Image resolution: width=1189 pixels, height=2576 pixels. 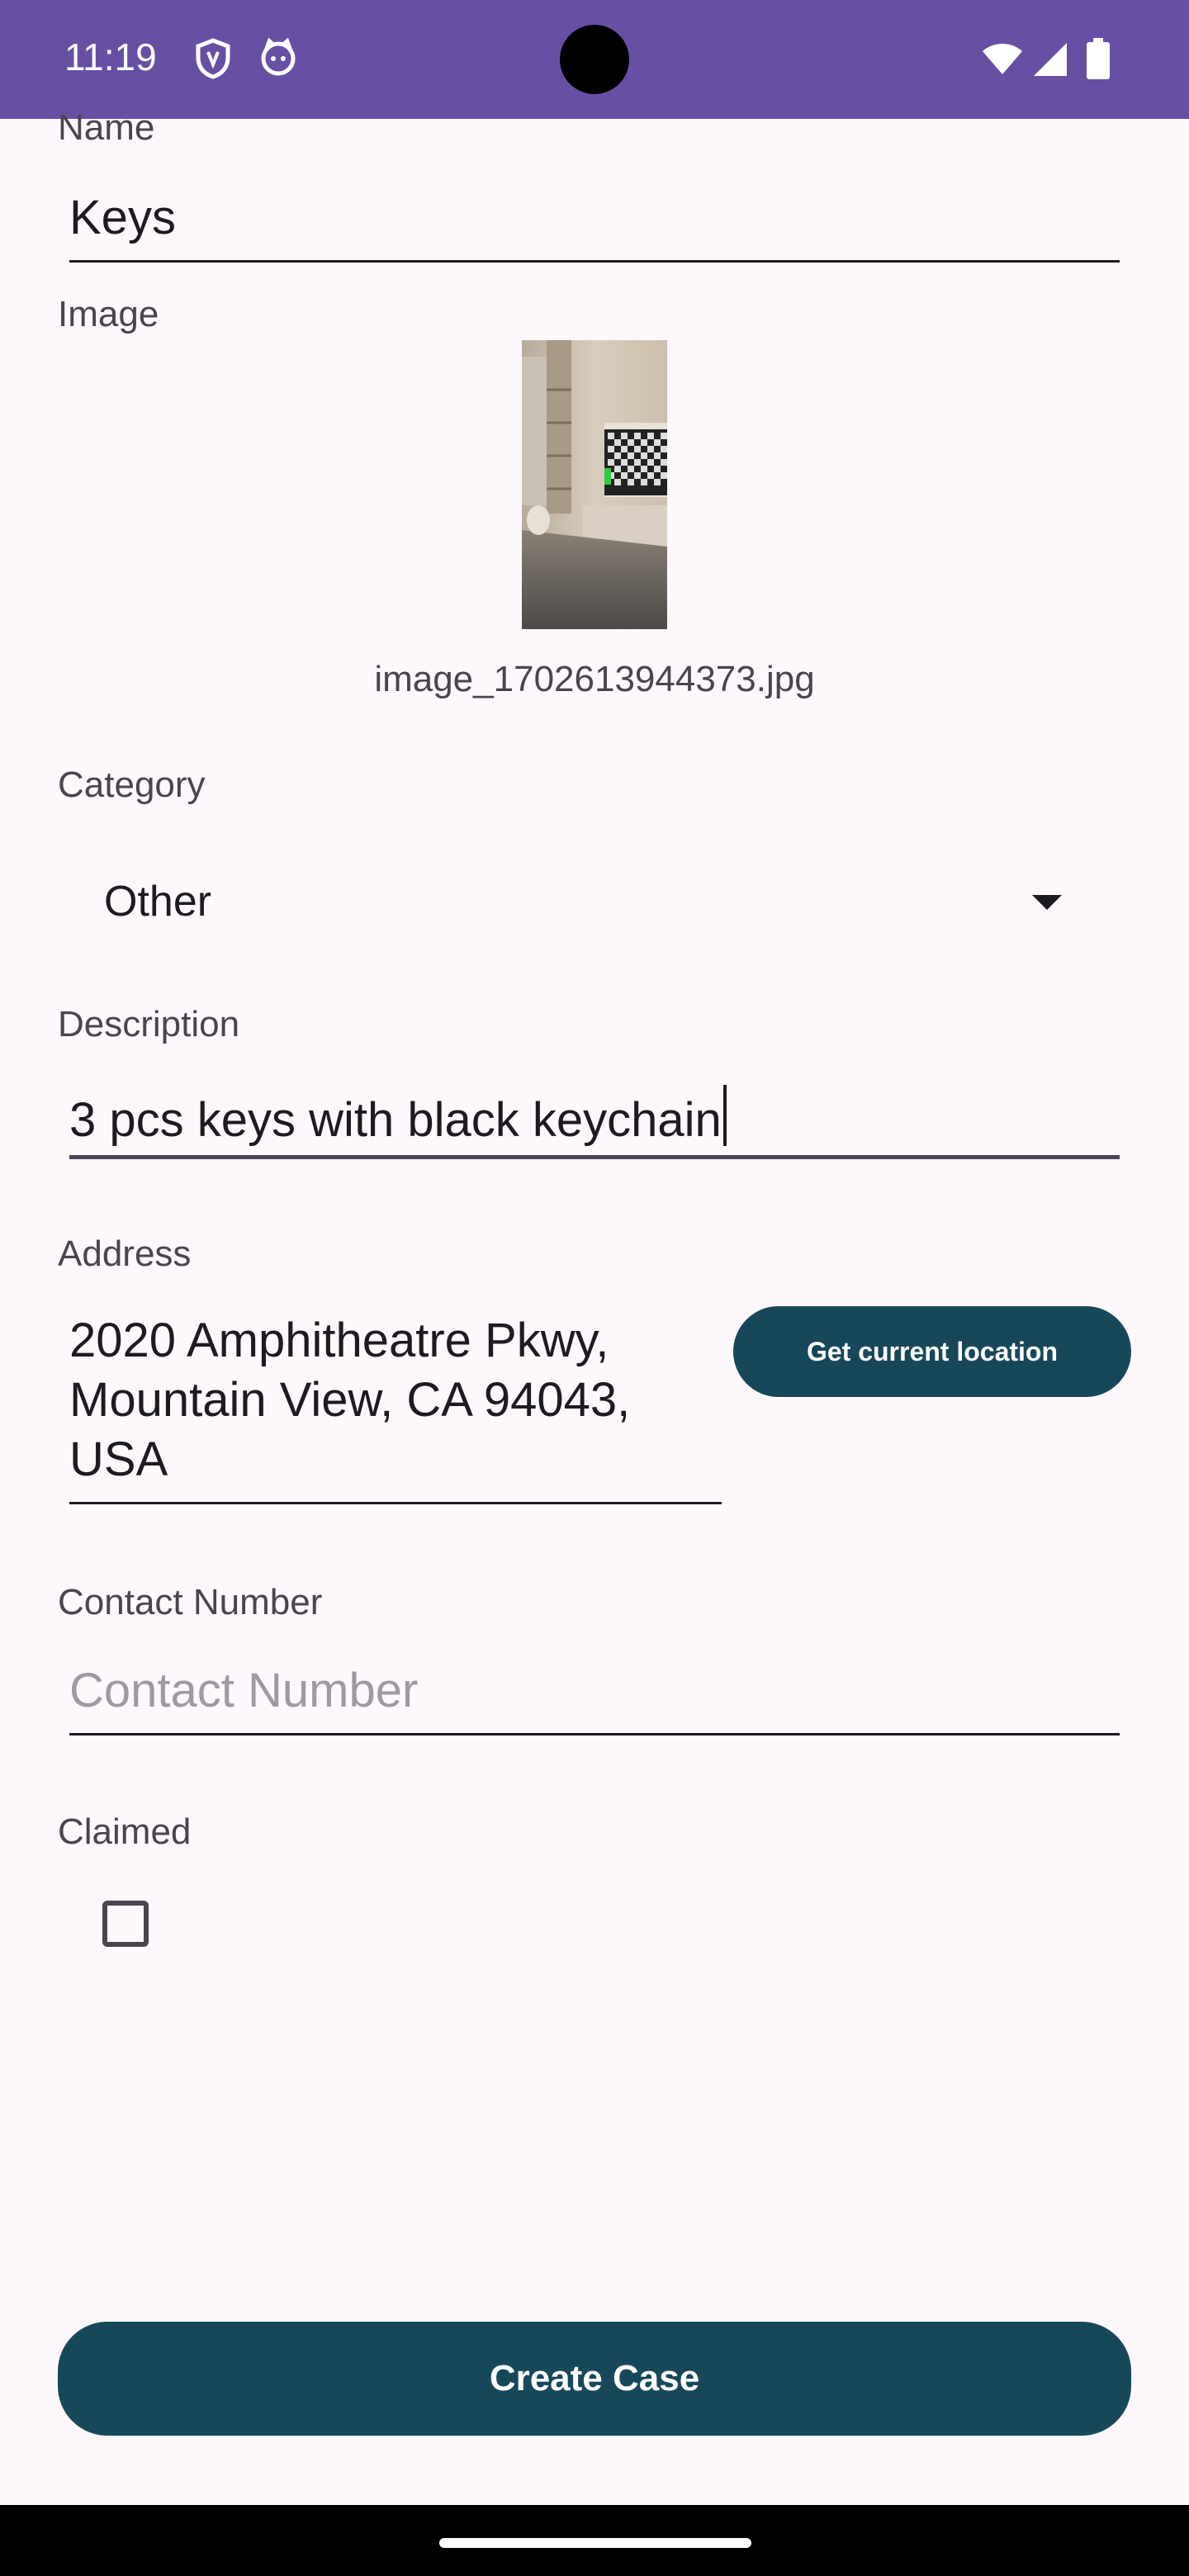 I want to click on shield-icon, so click(x=213, y=58).